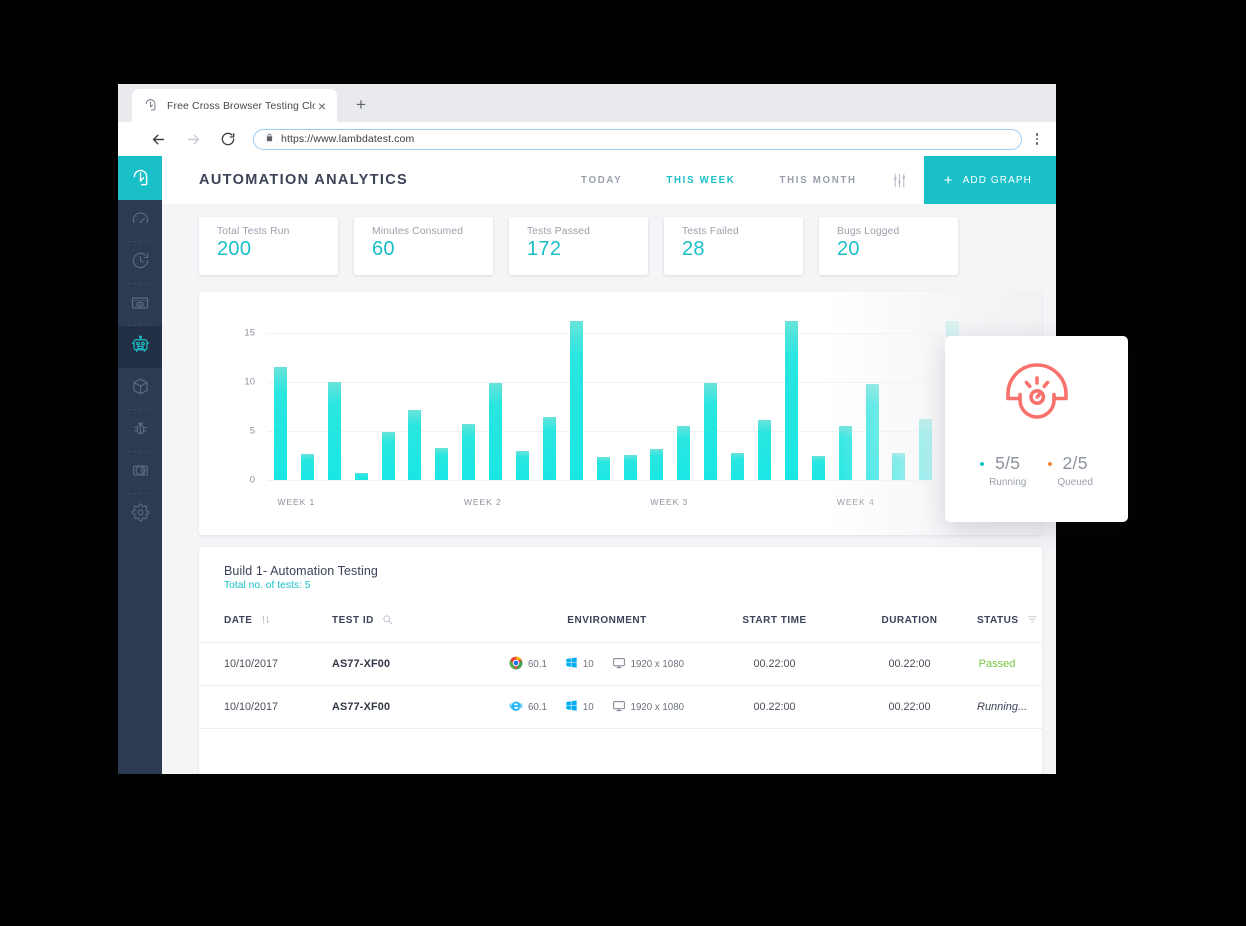 Image resolution: width=1246 pixels, height=926 pixels. Describe the element at coordinates (140, 178) in the screenshot. I see `sidebar-logo` at that location.